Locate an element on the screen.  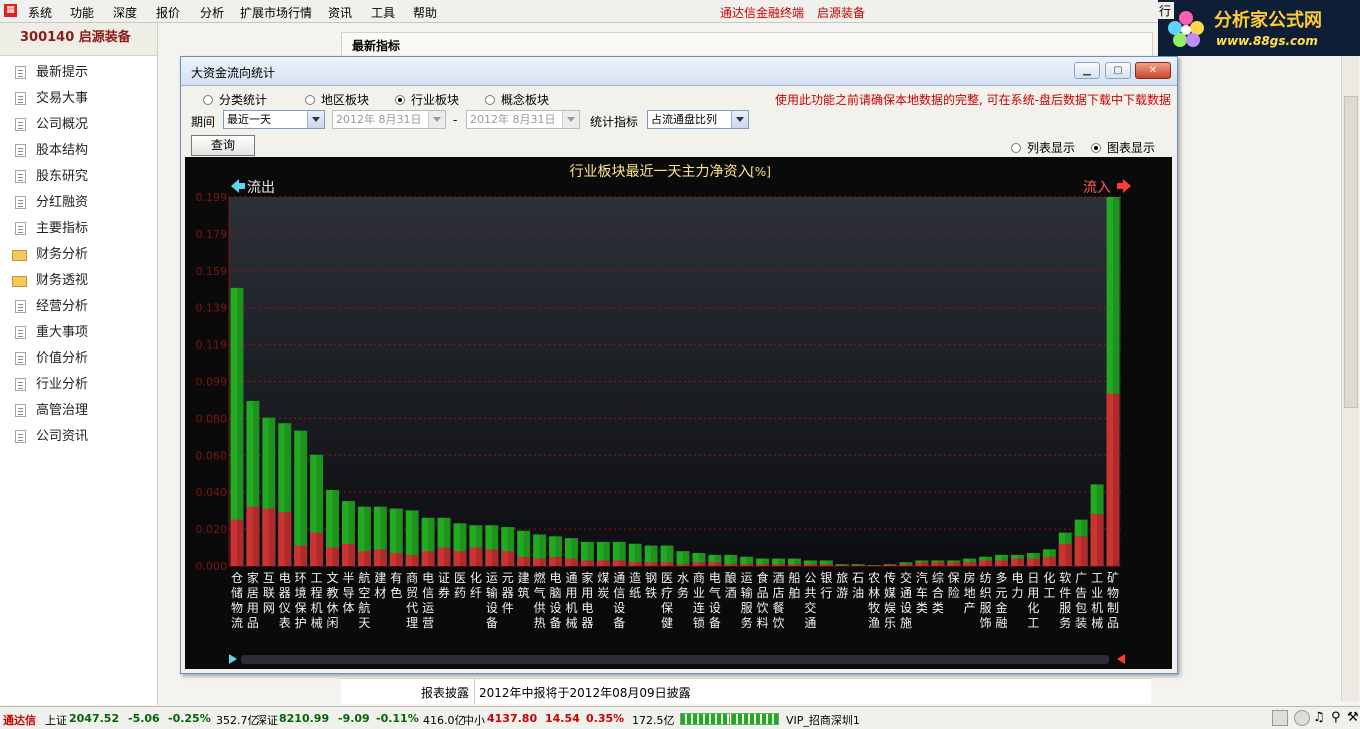
x-category-label: 软件服务 is located at coordinates (1065, 600).